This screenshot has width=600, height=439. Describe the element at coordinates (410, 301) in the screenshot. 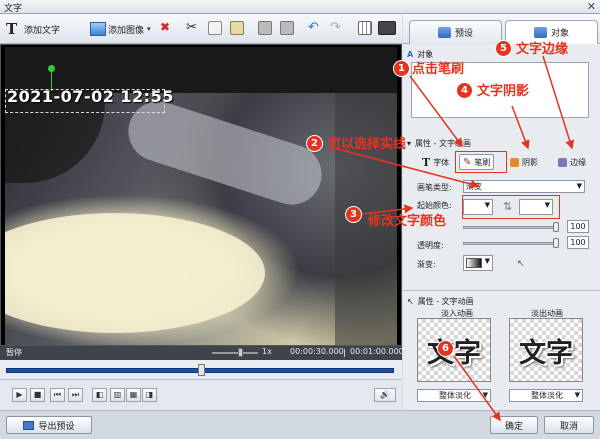

I see `pointer-icon: ↖` at that location.